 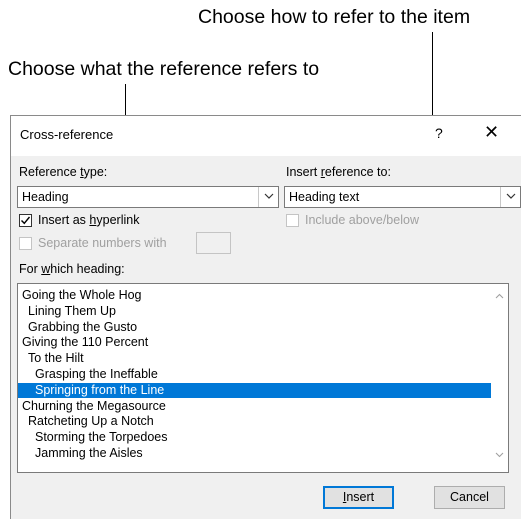 I want to click on help-button: ?, so click(x=439, y=133).